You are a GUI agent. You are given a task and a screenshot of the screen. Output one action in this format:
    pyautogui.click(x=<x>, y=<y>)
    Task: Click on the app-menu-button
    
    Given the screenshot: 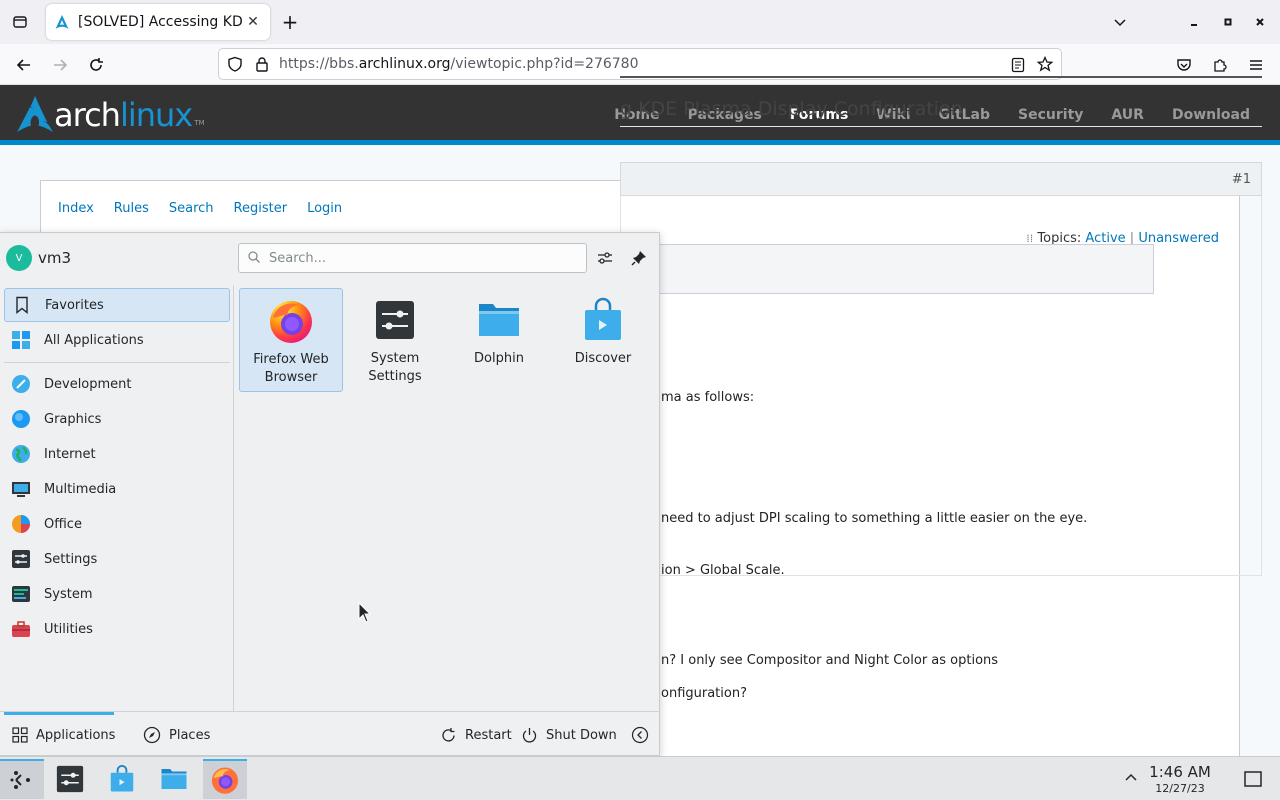 What is the action you would take?
    pyautogui.click(x=1256, y=65)
    